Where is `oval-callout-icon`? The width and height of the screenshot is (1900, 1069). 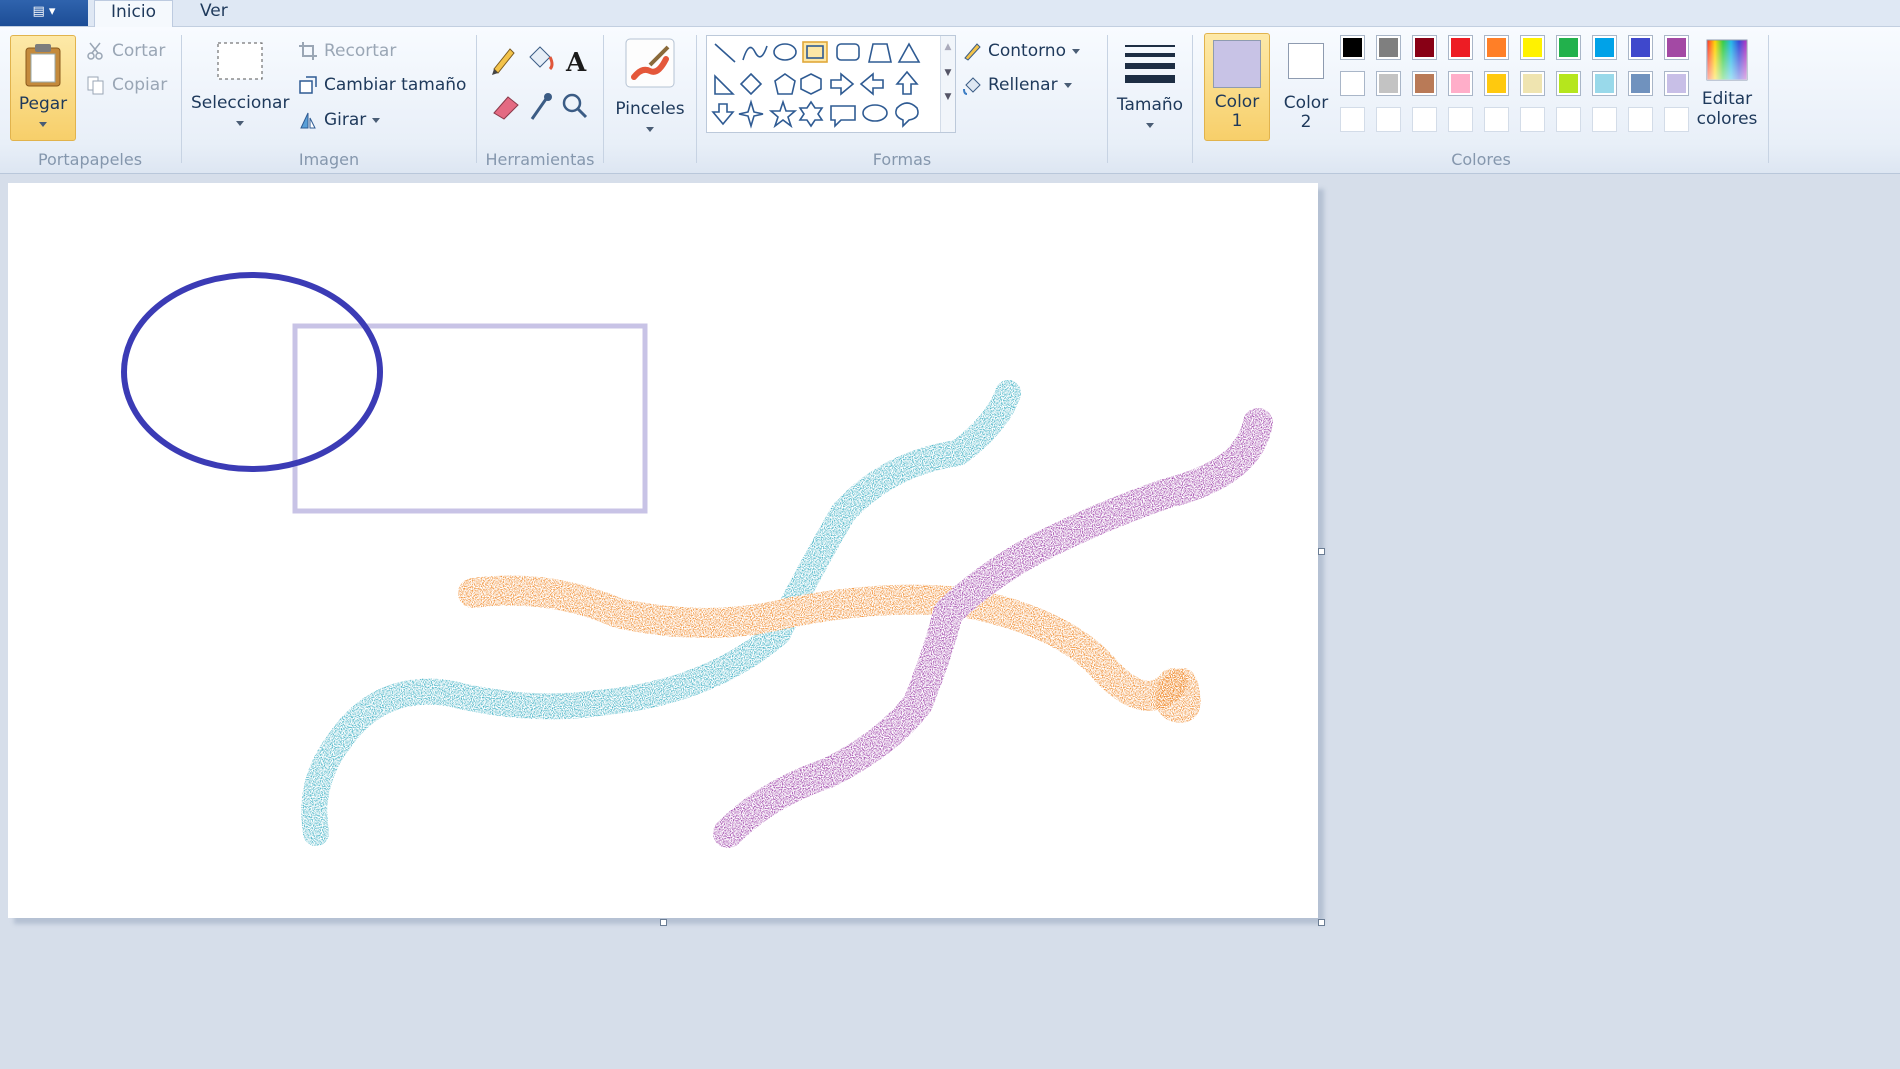 oval-callout-icon is located at coordinates (875, 113).